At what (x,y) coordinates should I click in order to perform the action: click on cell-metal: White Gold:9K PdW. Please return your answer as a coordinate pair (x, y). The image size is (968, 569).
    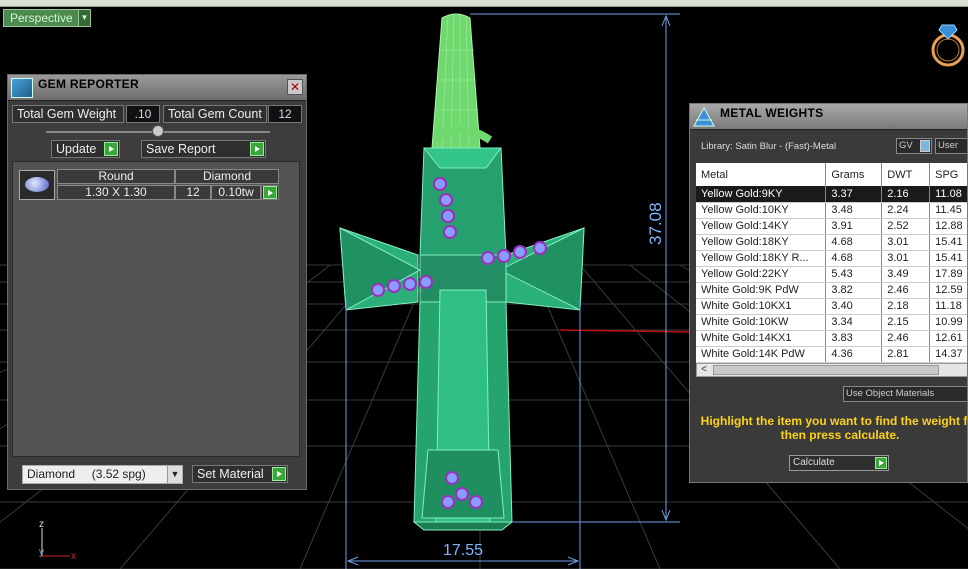
    Looking at the image, I should click on (761, 290).